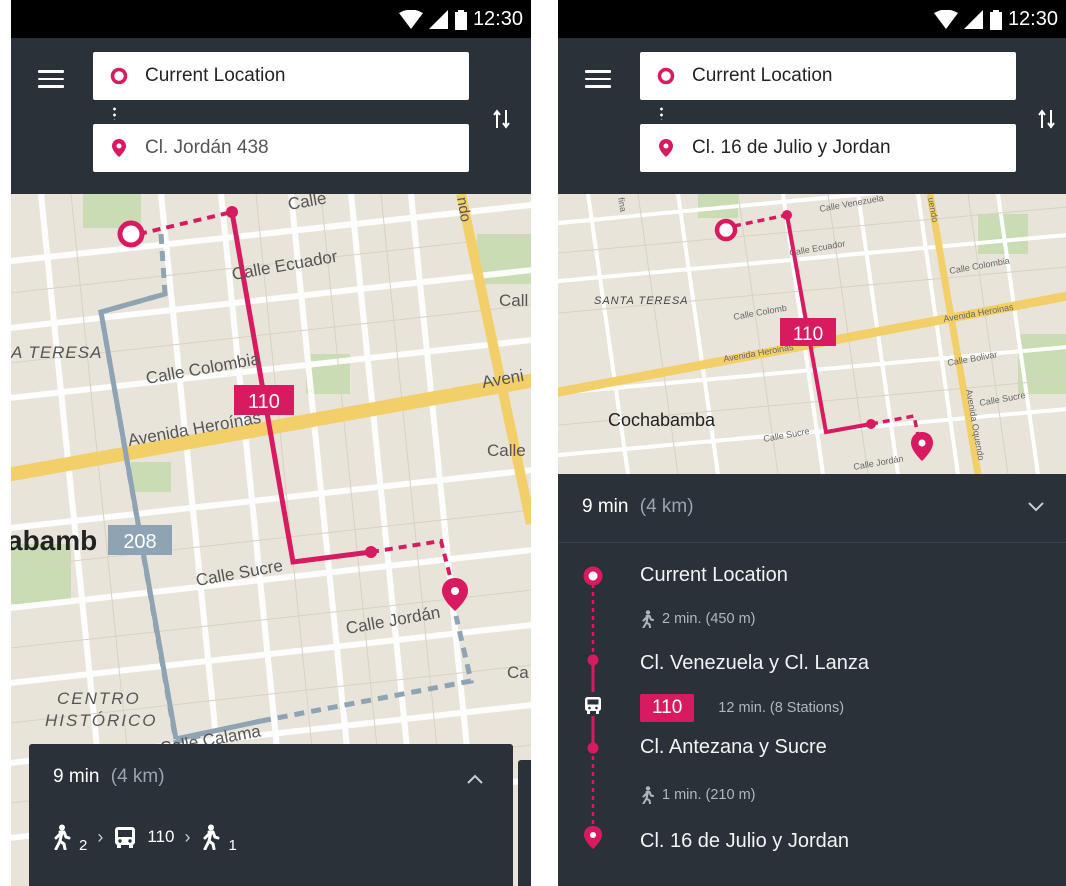  I want to click on bus-number: 110, so click(161, 836).